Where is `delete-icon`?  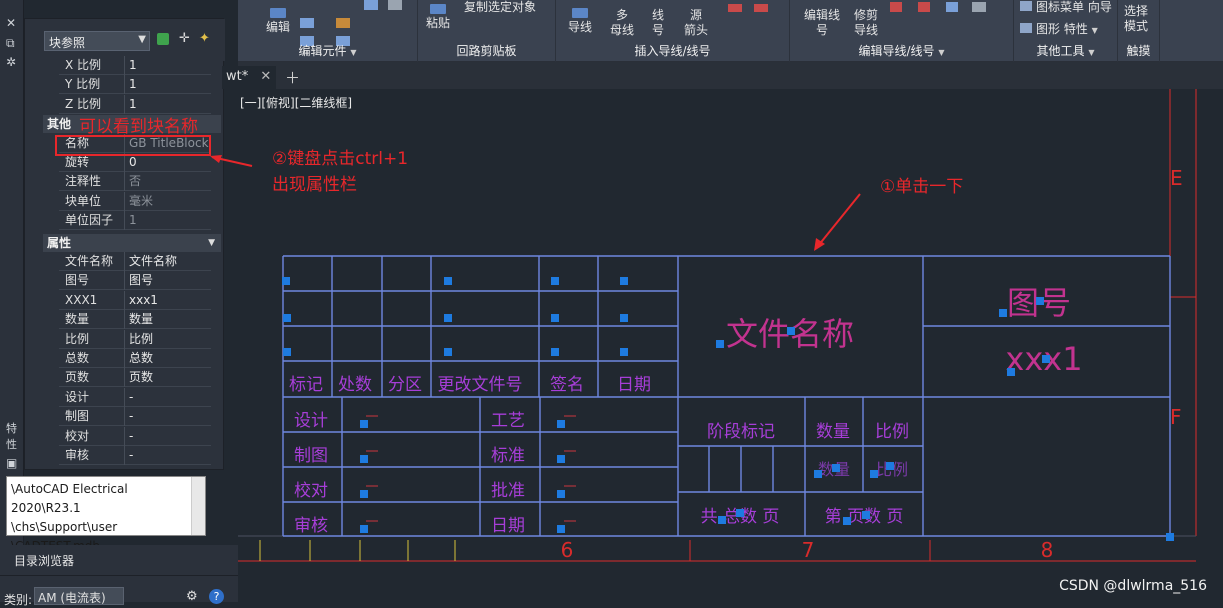 delete-icon is located at coordinates (395, 5).